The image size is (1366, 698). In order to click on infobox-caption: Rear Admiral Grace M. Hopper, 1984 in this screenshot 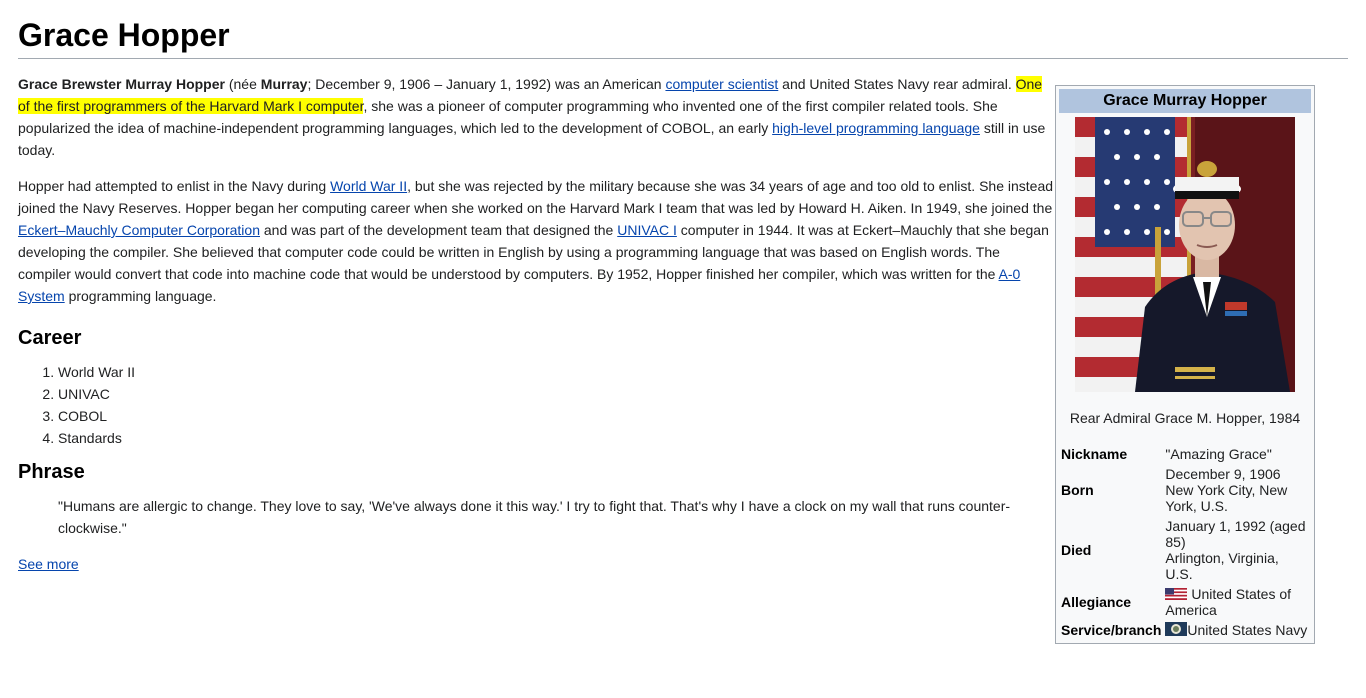, I will do `click(1185, 418)`.